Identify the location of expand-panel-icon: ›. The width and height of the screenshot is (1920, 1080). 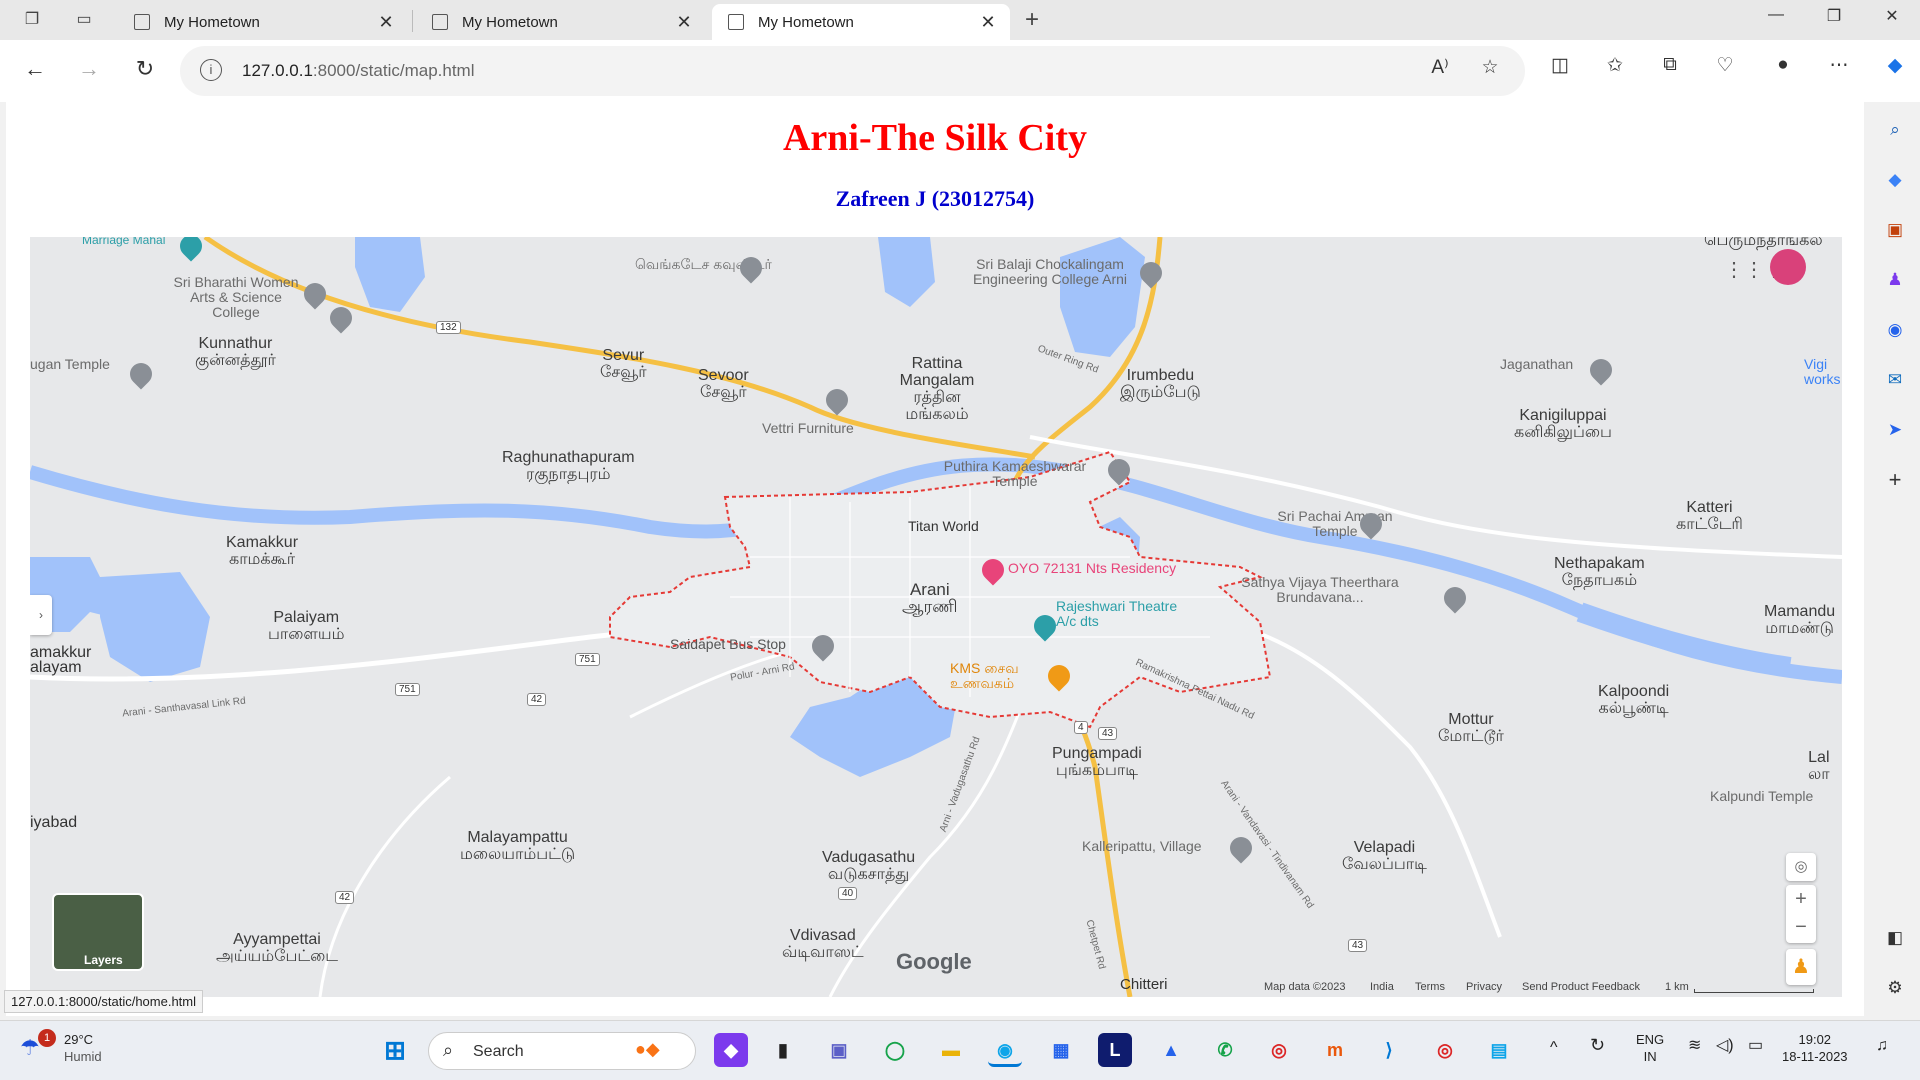
(41, 615).